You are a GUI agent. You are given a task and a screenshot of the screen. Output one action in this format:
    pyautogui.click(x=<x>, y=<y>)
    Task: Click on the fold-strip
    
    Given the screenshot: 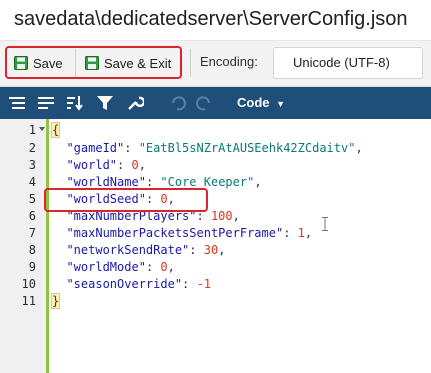 What is the action you would take?
    pyautogui.click(x=47, y=246)
    